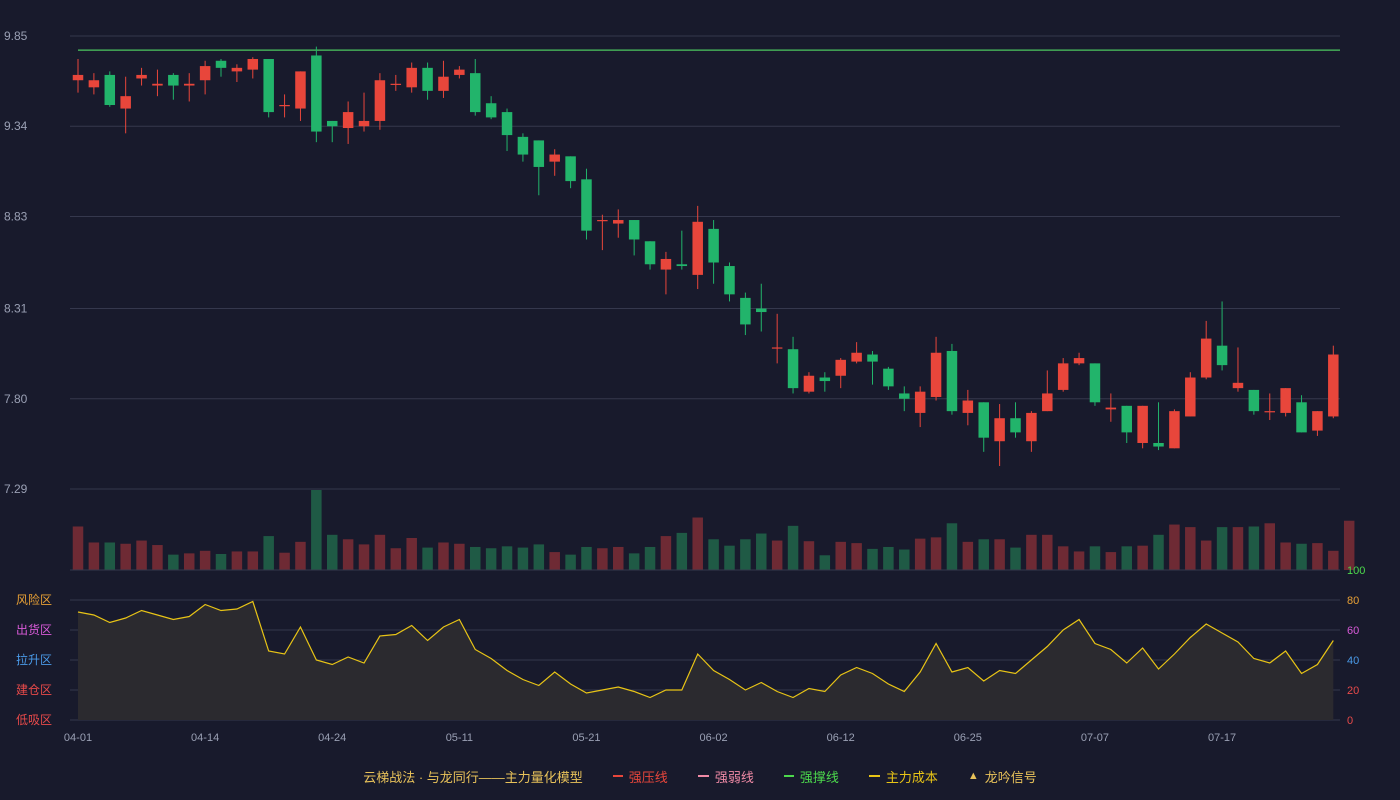  What do you see at coordinates (16, 489) in the screenshot?
I see `price-tick-label: 7.29` at bounding box center [16, 489].